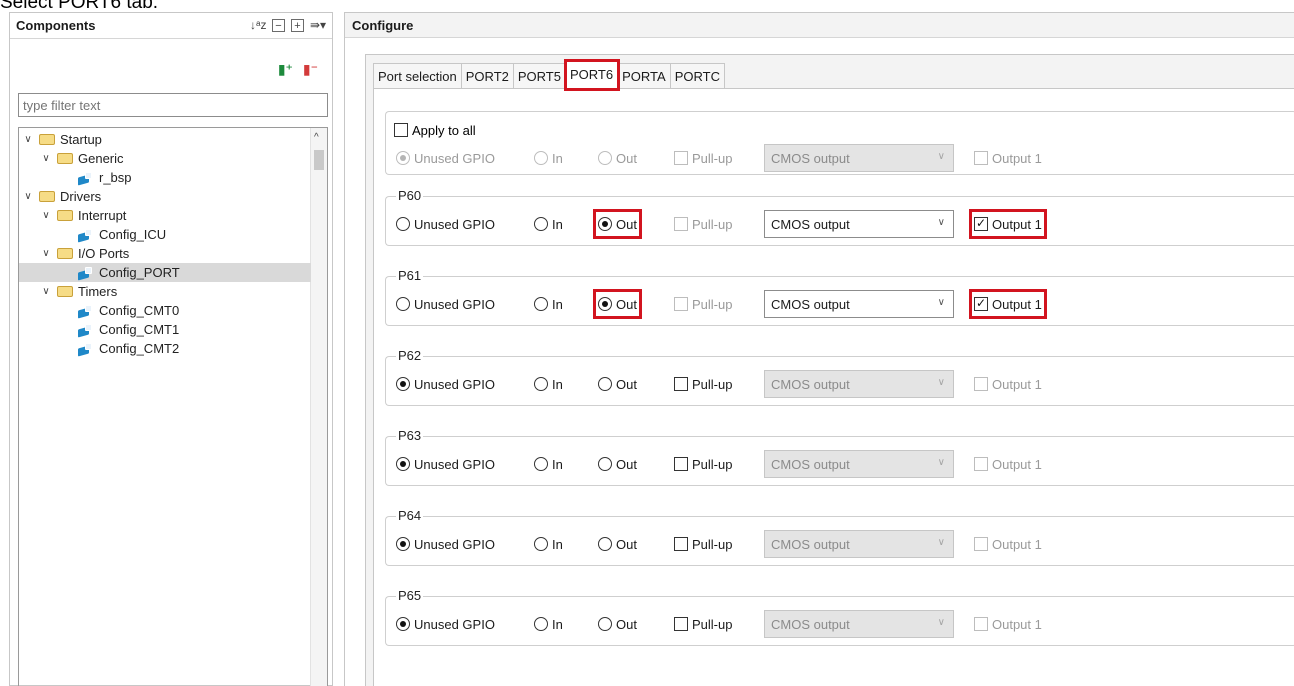 This screenshot has height=686, width=1294. I want to click on tree-component: Config_PORT, so click(165, 272).